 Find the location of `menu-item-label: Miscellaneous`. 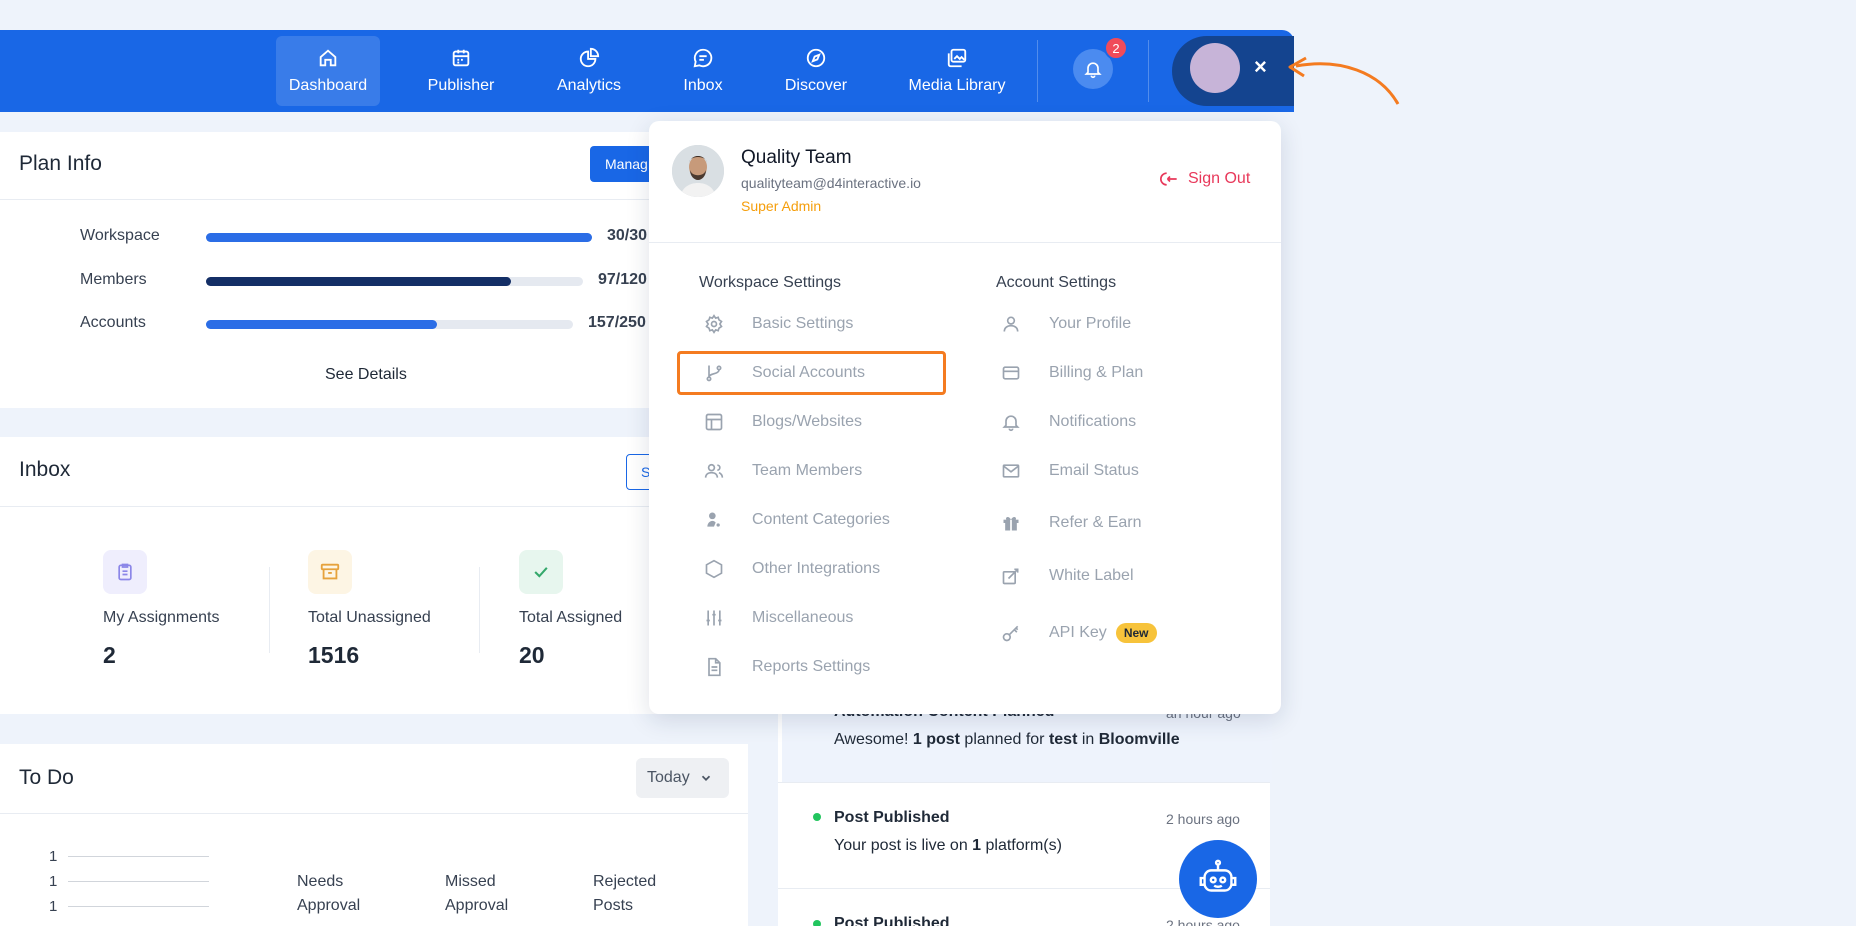

menu-item-label: Miscellaneous is located at coordinates (803, 617).